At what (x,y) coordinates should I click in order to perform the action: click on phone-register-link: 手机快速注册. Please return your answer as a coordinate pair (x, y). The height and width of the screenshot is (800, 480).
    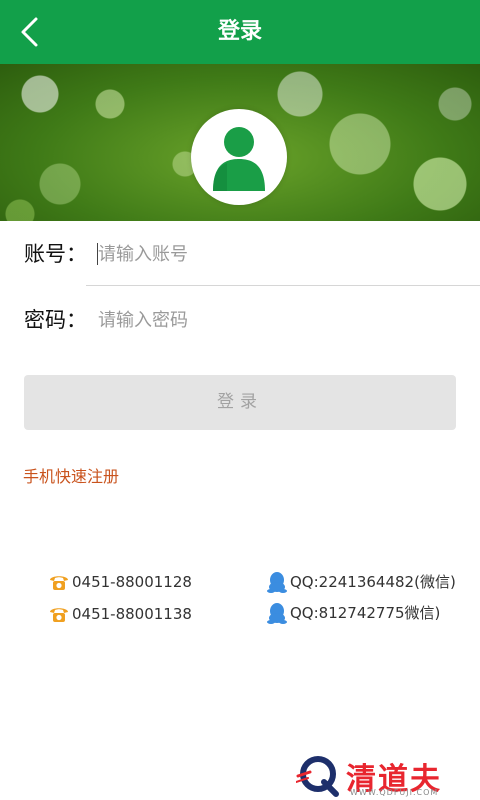
    Looking at the image, I should click on (71, 477).